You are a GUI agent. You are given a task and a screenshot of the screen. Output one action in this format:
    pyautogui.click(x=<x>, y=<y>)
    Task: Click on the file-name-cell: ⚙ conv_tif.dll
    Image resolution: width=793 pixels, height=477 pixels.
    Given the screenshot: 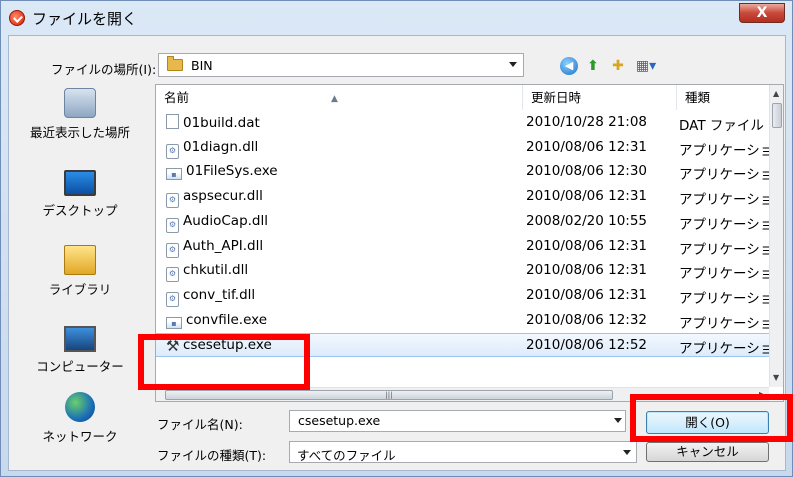 What is the action you would take?
    pyautogui.click(x=210, y=297)
    